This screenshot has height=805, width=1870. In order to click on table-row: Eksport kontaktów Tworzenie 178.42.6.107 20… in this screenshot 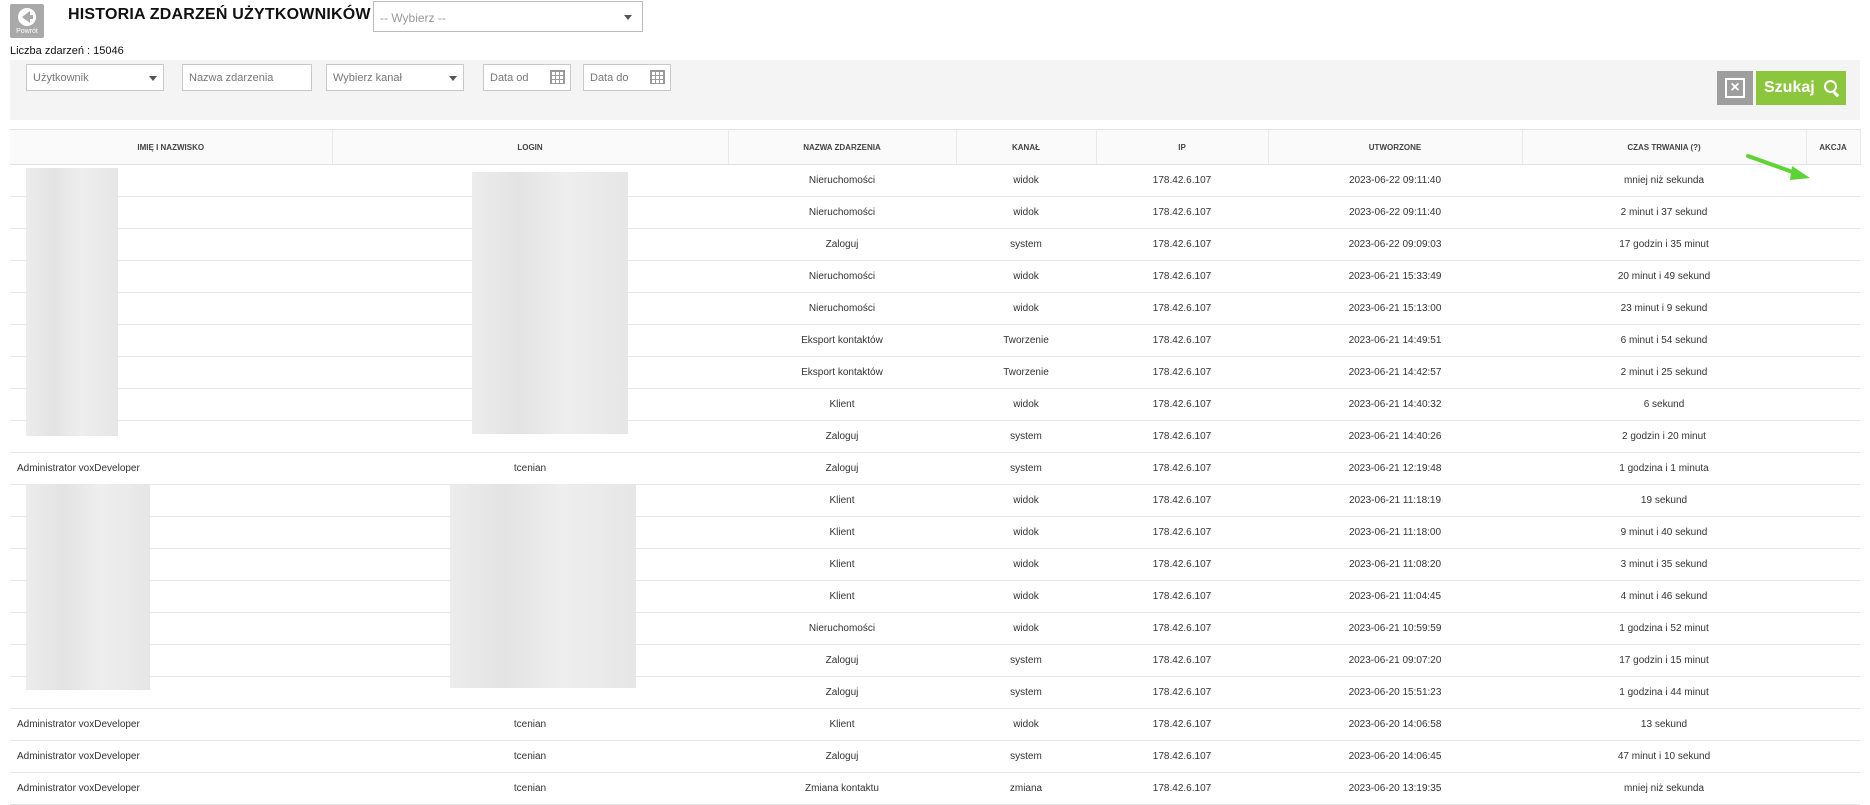, I will do `click(935, 372)`.